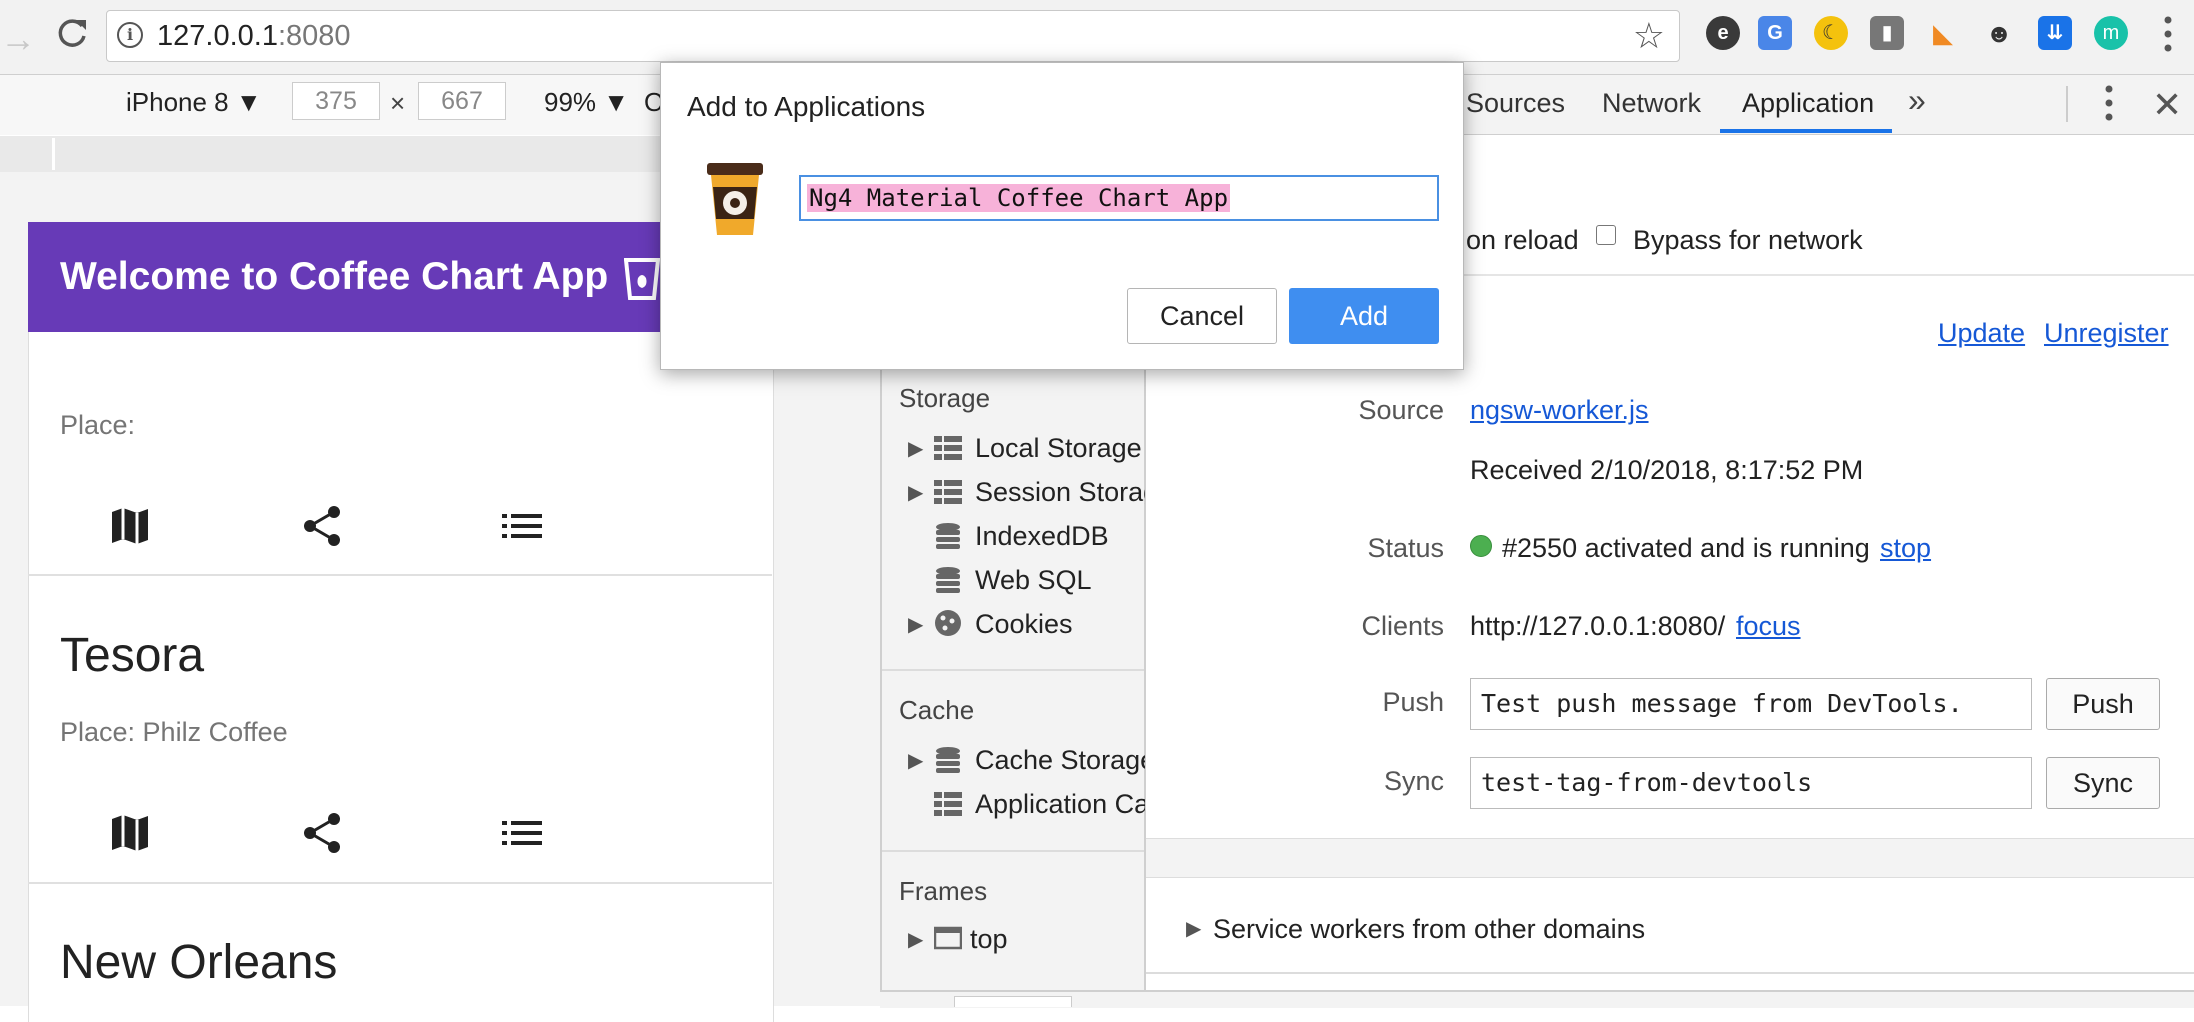  What do you see at coordinates (132, 655) in the screenshot?
I see `card-title: Tesora` at bounding box center [132, 655].